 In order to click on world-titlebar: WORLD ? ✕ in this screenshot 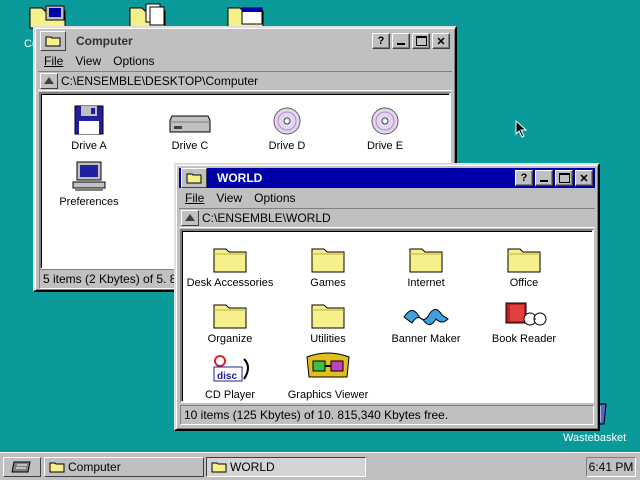, I will do `click(387, 178)`.